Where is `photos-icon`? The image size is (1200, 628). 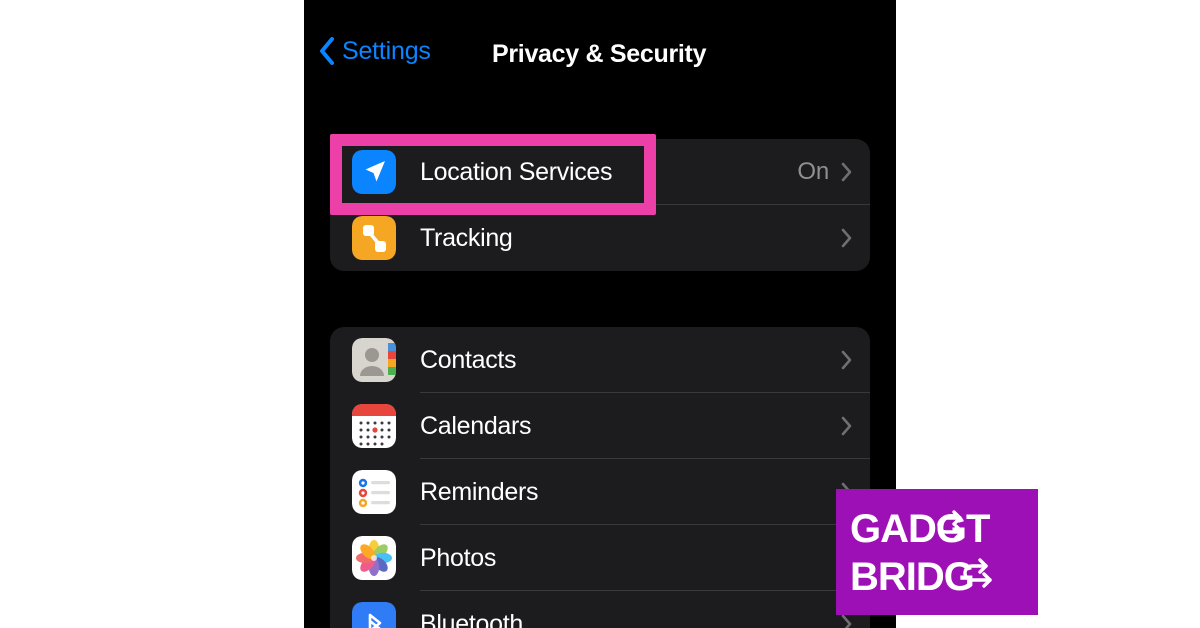 photos-icon is located at coordinates (374, 558).